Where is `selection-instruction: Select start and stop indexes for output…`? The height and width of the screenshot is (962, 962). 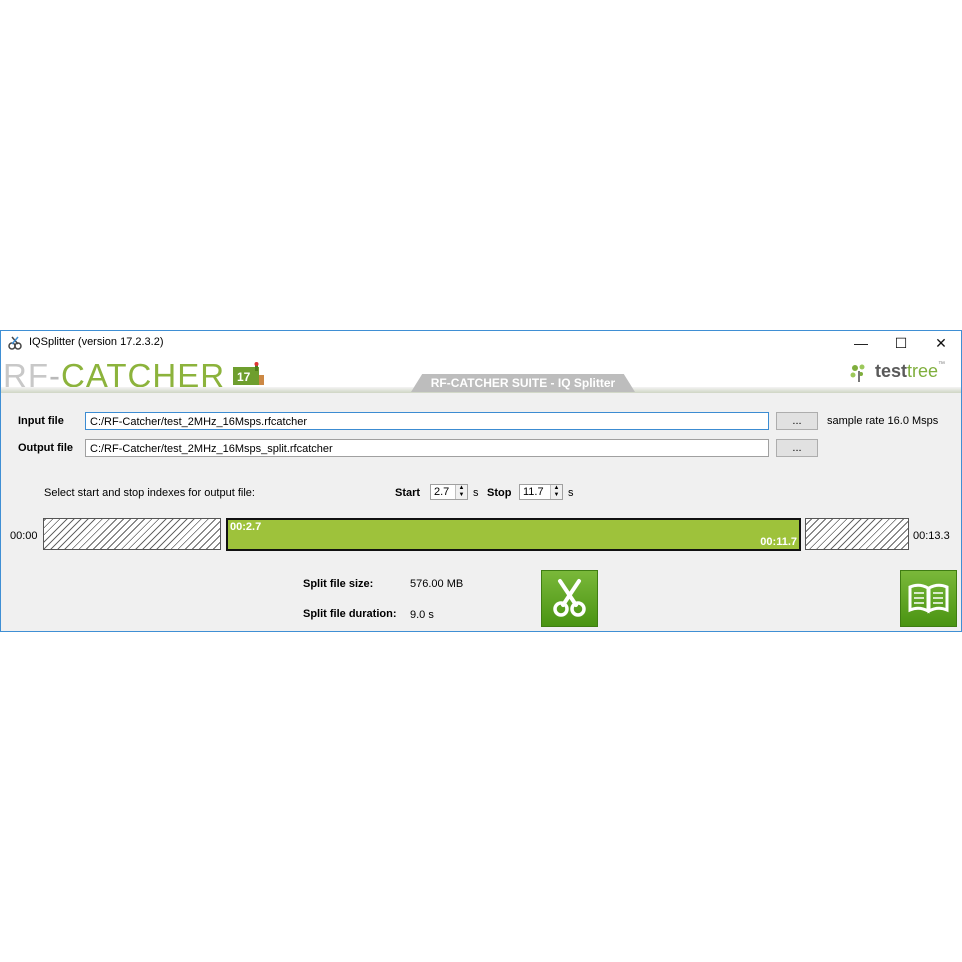 selection-instruction: Select start and stop indexes for output… is located at coordinates (149, 493).